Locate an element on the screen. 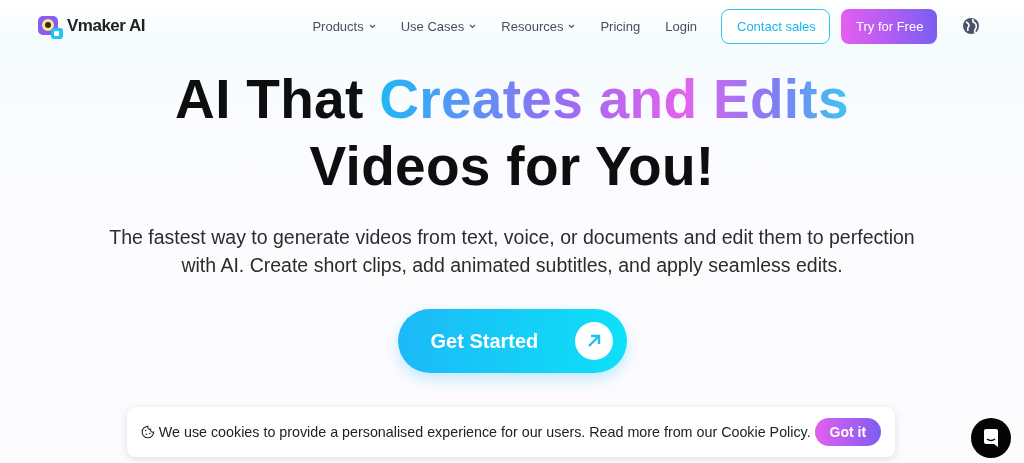  cookie-icon is located at coordinates (148, 432).